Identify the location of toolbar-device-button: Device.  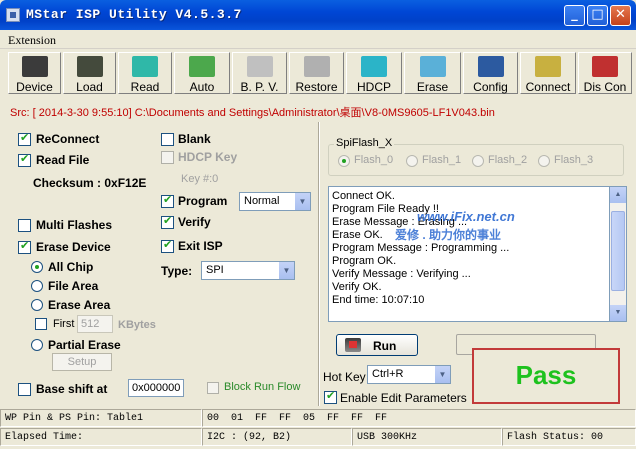
(34, 73).